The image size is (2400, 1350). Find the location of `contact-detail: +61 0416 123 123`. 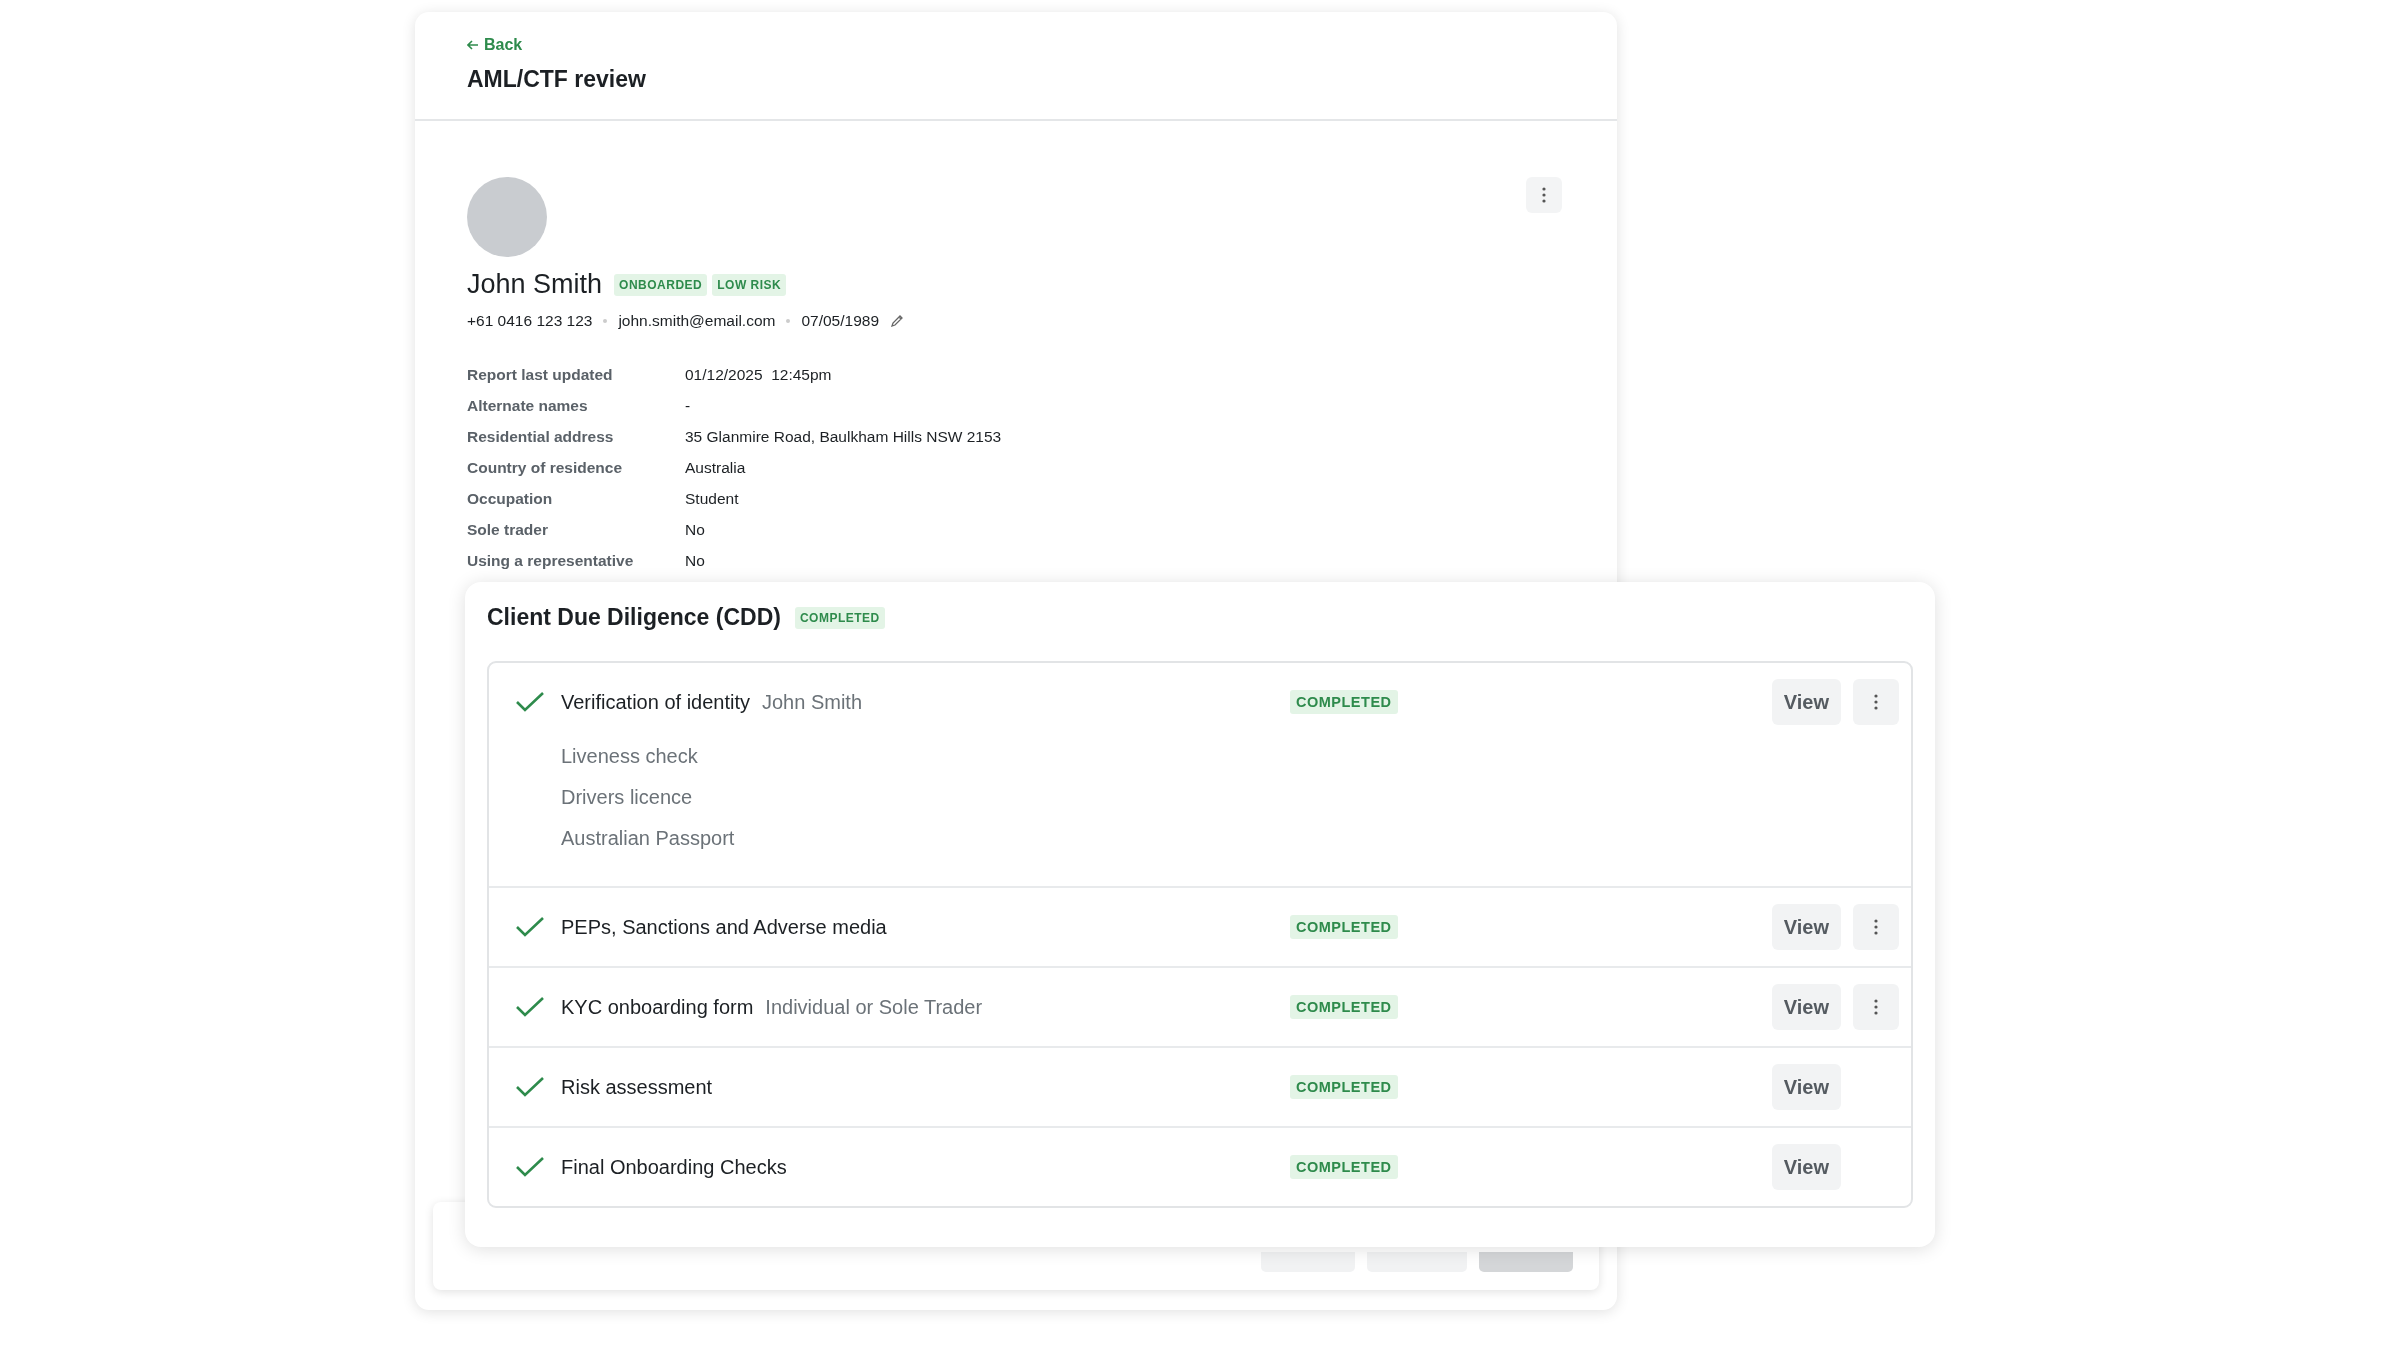

contact-detail: +61 0416 123 123 is located at coordinates (530, 321).